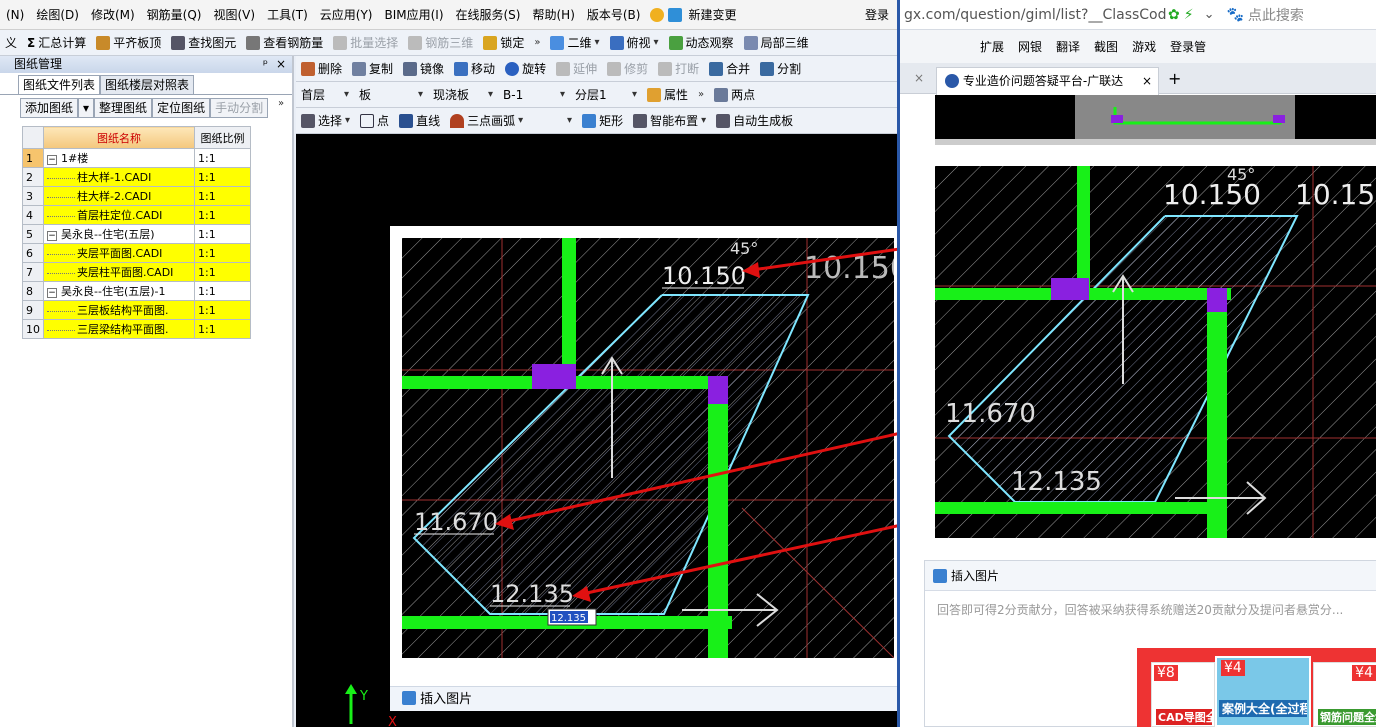  What do you see at coordinates (119, 291) in the screenshot?
I see `drawing-name-cell: − 吴永良--住宅(五层)-1` at bounding box center [119, 291].